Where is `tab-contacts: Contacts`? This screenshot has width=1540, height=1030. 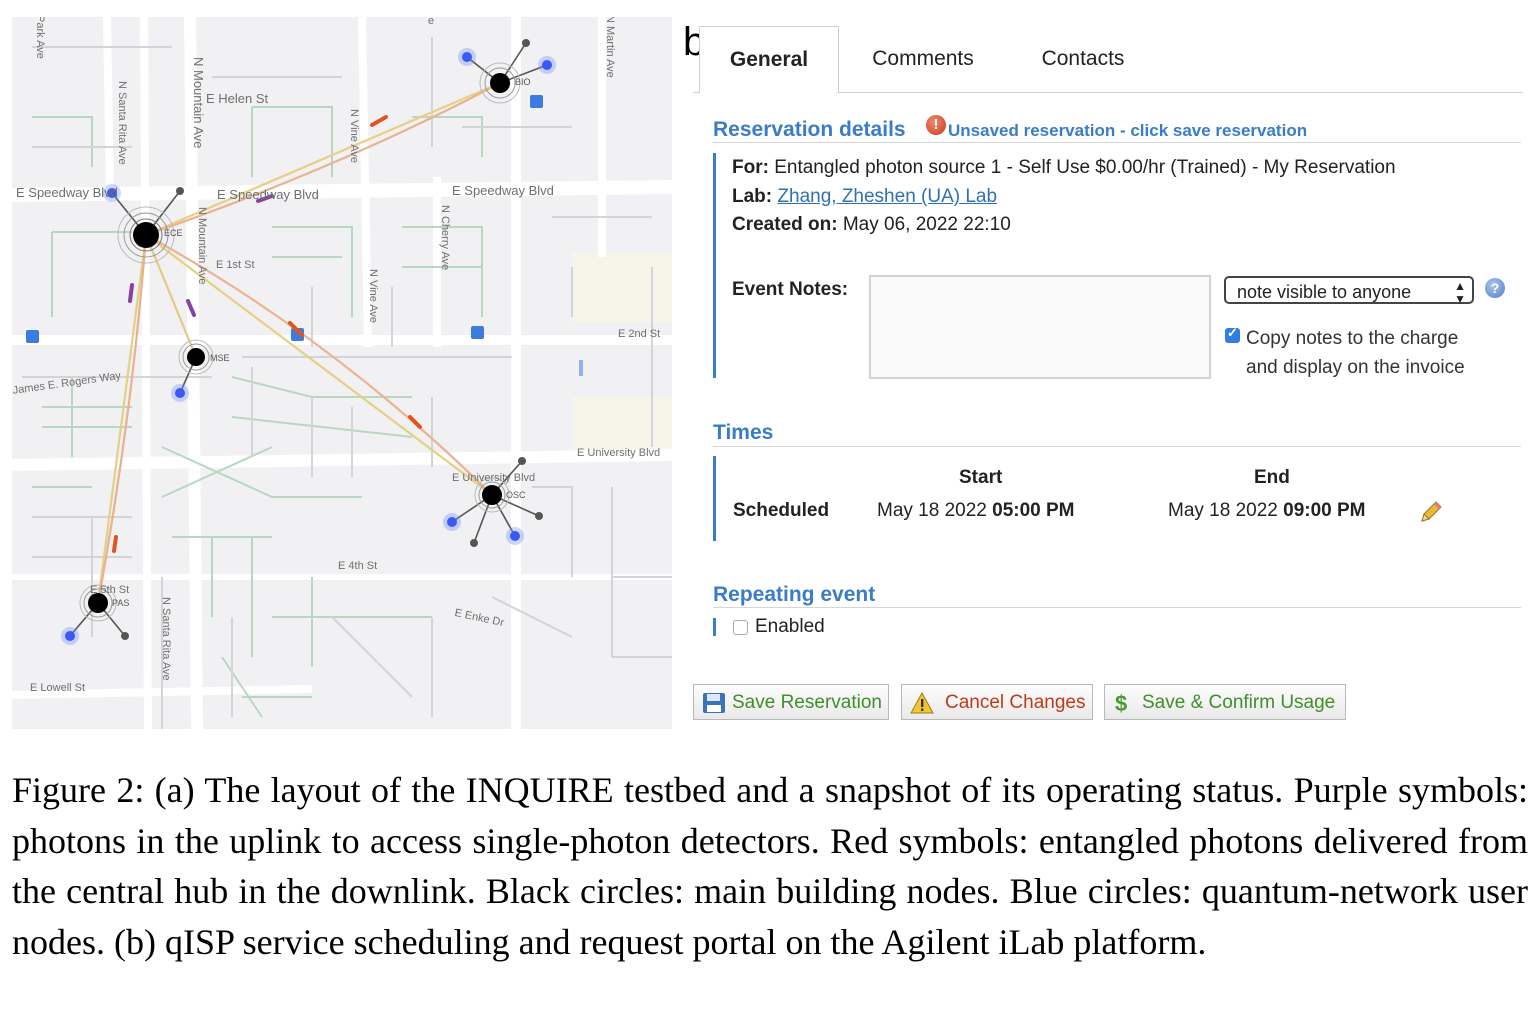
tab-contacts: Contacts is located at coordinates (1083, 59).